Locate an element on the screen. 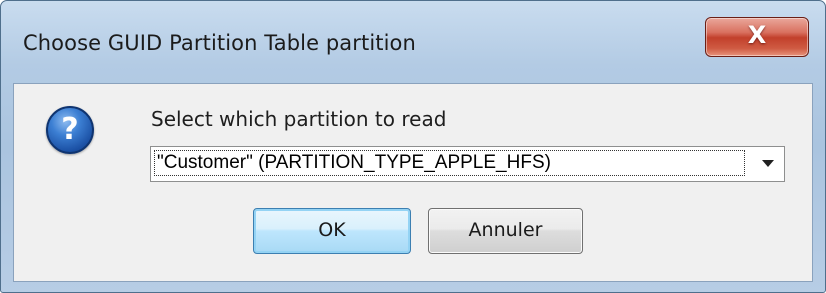 This screenshot has height=293, width=826. window-title: Choose GUID Partition Table partition is located at coordinates (219, 43).